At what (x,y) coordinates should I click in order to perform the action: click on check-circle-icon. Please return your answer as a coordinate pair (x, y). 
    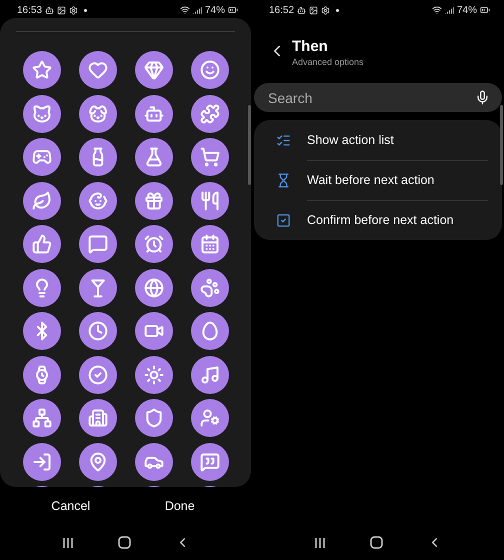
    Looking at the image, I should click on (98, 374).